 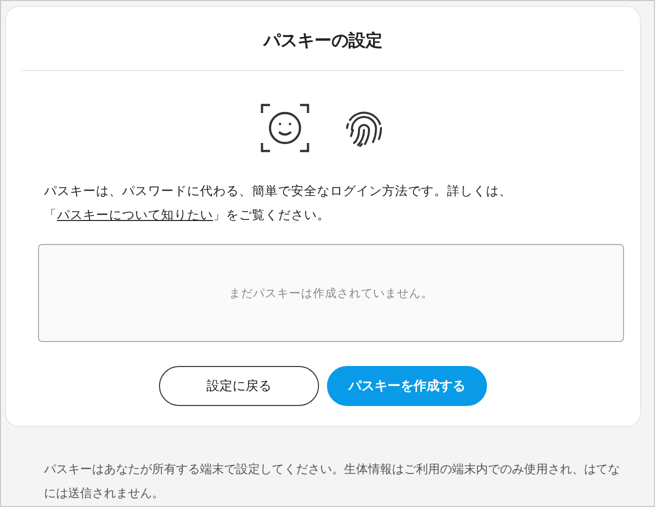 I want to click on footer-note: パスキーはあなたが所有する端末で設定してください。生体情報はご利用の端末内でのみ使用され、はてなには送信されません。, so click(x=332, y=481).